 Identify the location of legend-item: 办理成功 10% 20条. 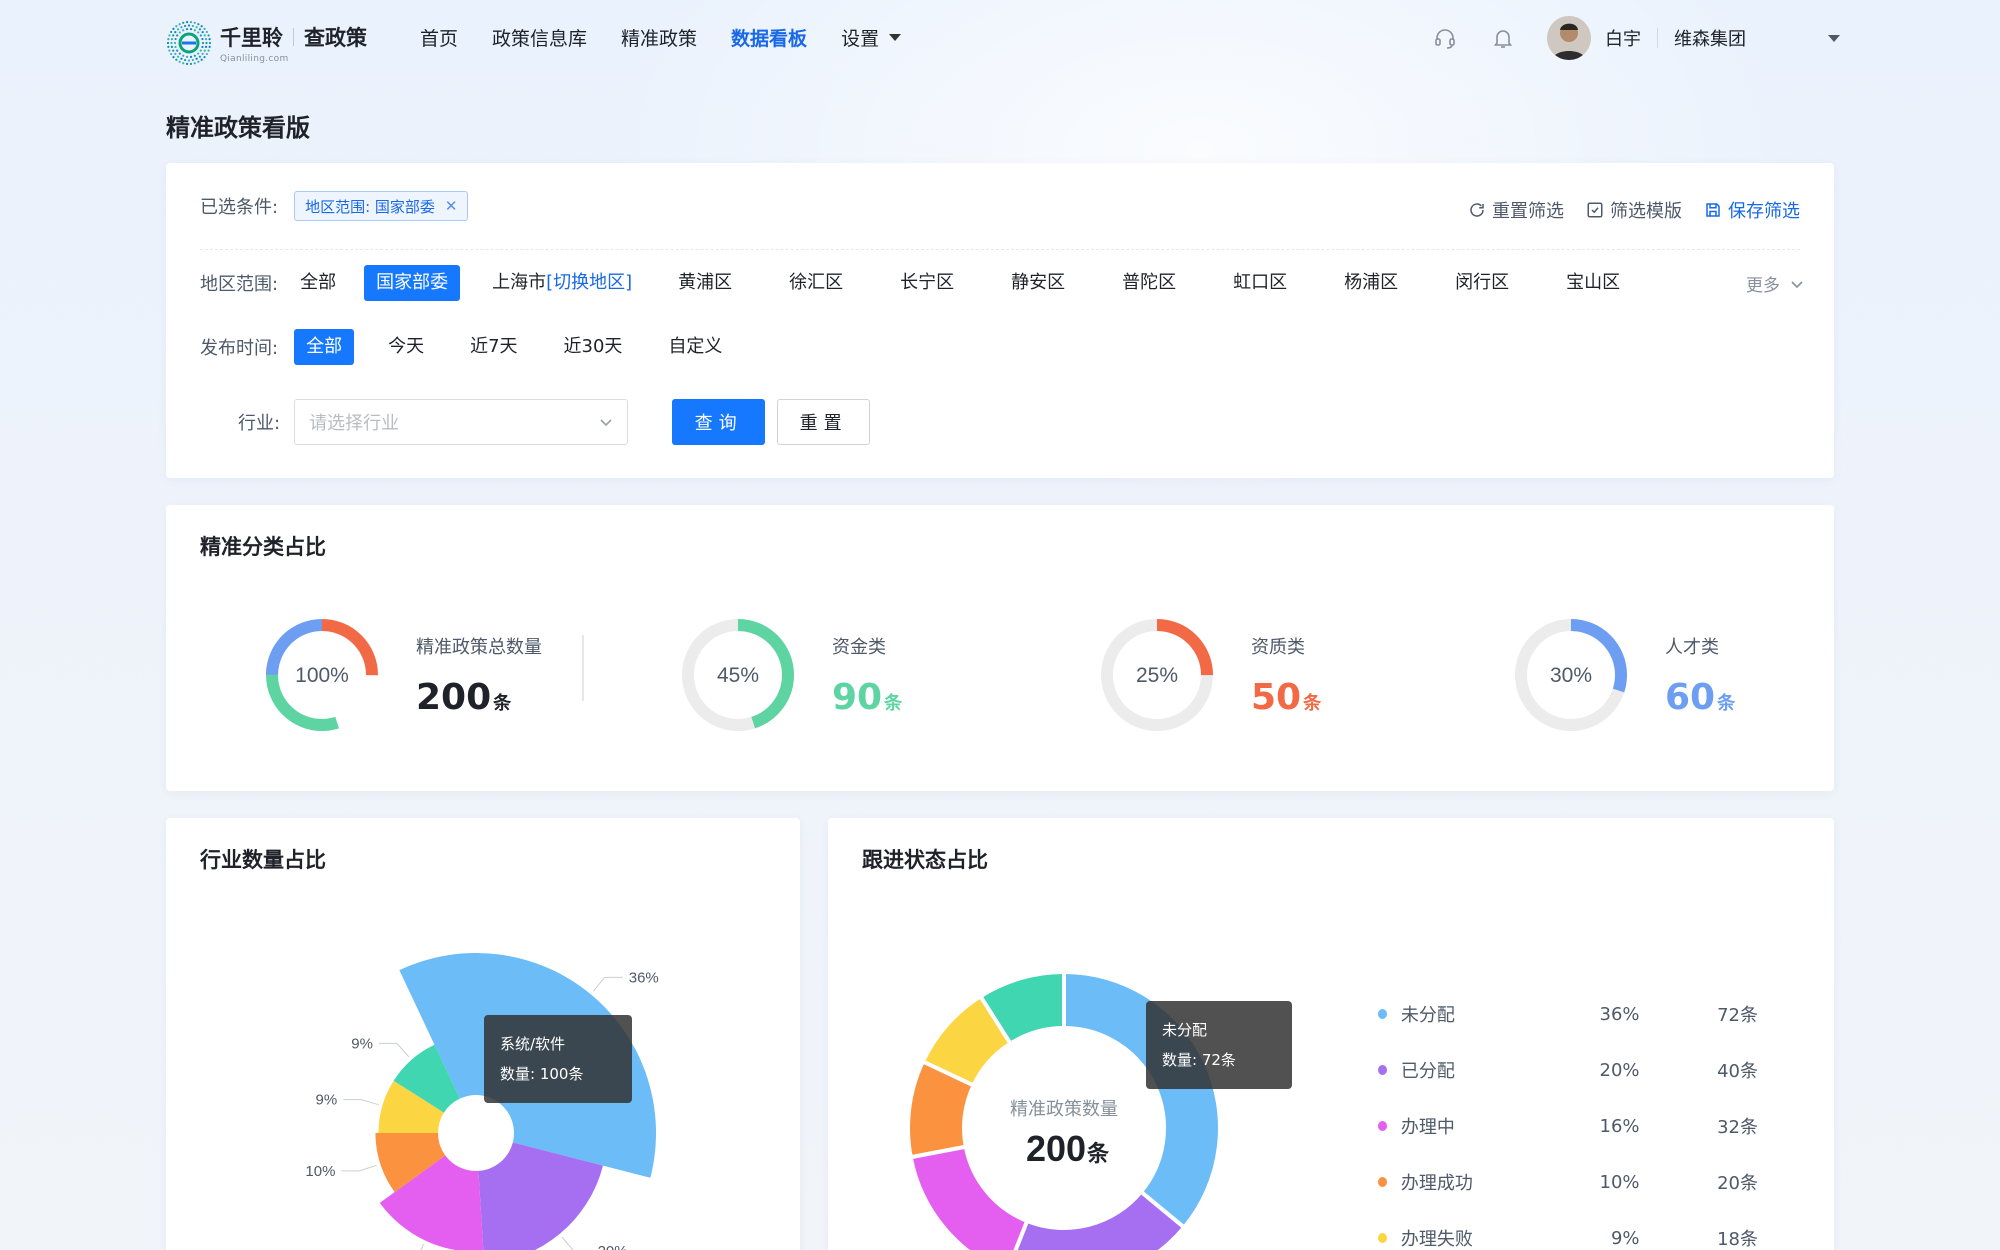
(1568, 1182).